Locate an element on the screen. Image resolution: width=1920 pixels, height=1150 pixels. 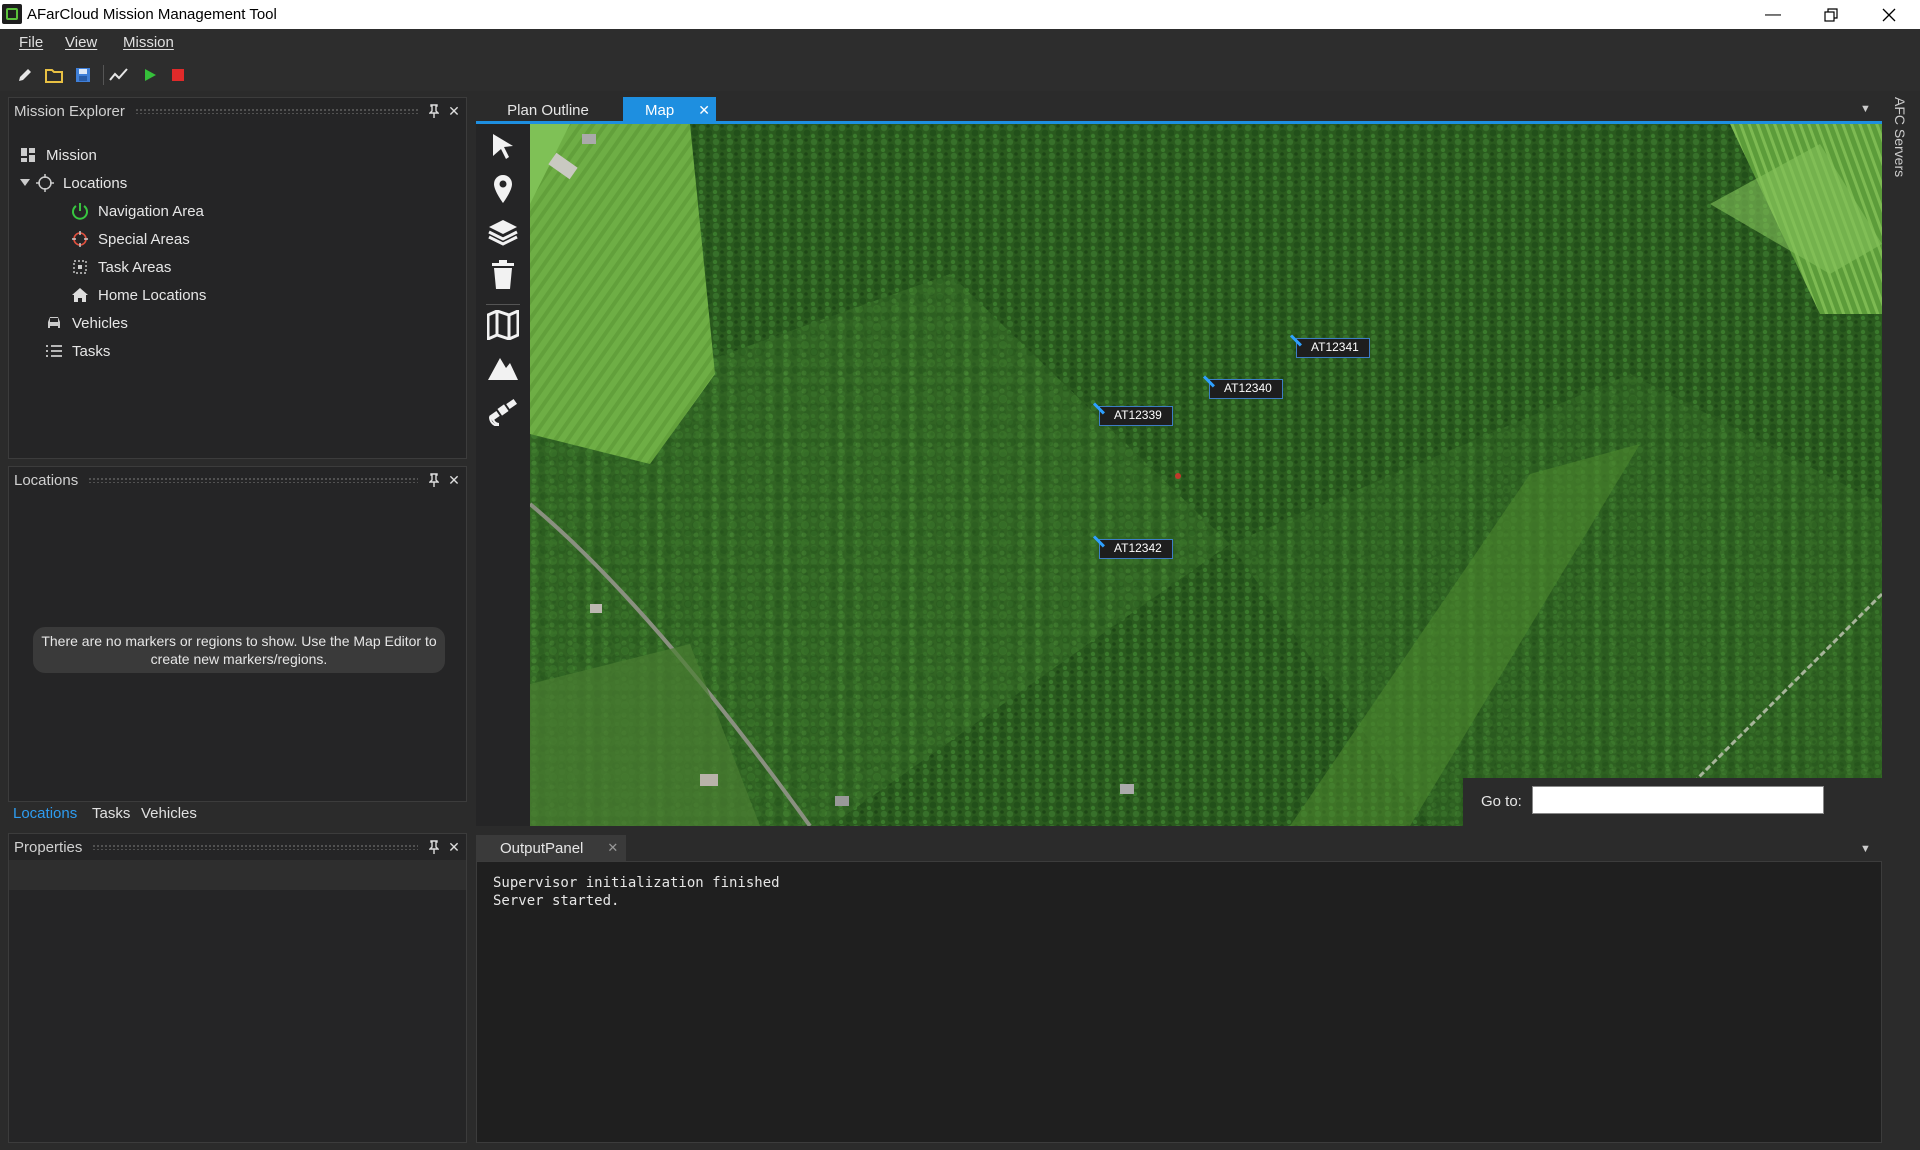
map-toolbar is located at coordinates (503, 475).